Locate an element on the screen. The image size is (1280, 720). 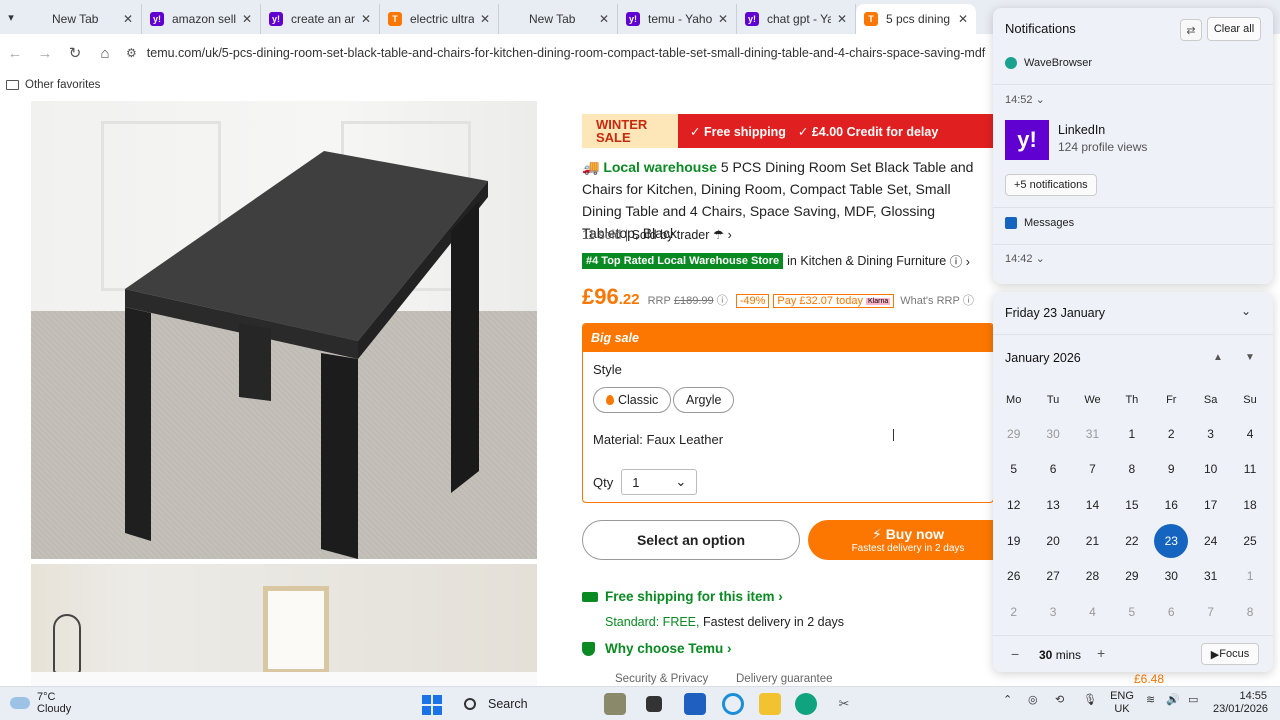
forward-icon: → is located at coordinates (45, 53).